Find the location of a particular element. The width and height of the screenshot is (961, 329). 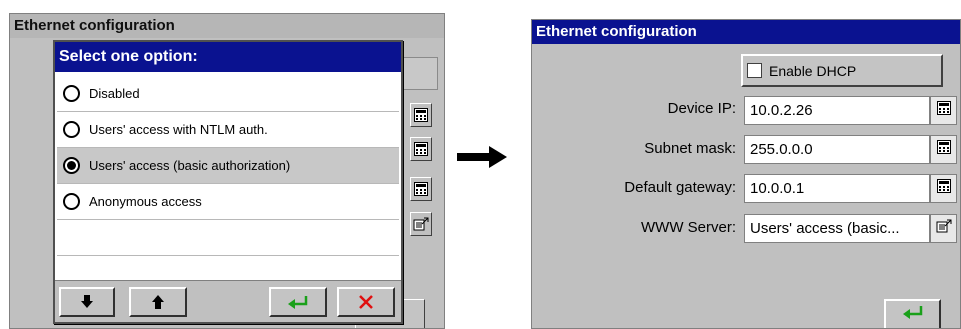

cancel-button is located at coordinates (366, 302).